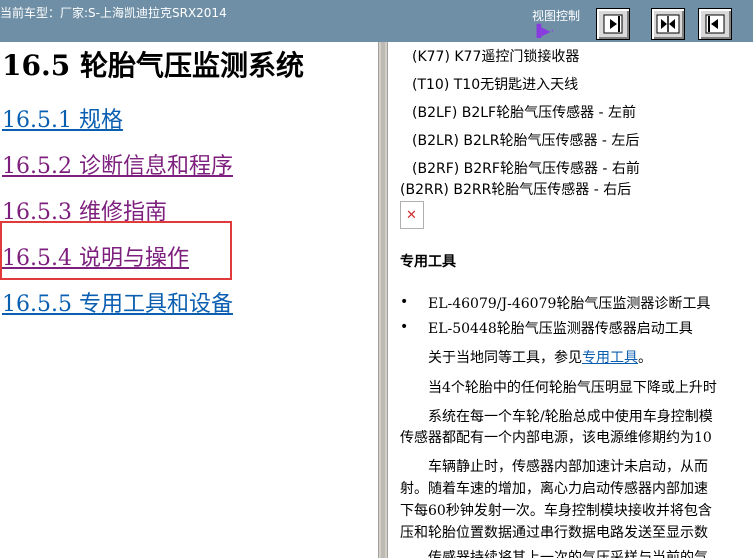 The image size is (753, 558). I want to click on special-tools-link: 专用工具, so click(610, 358).